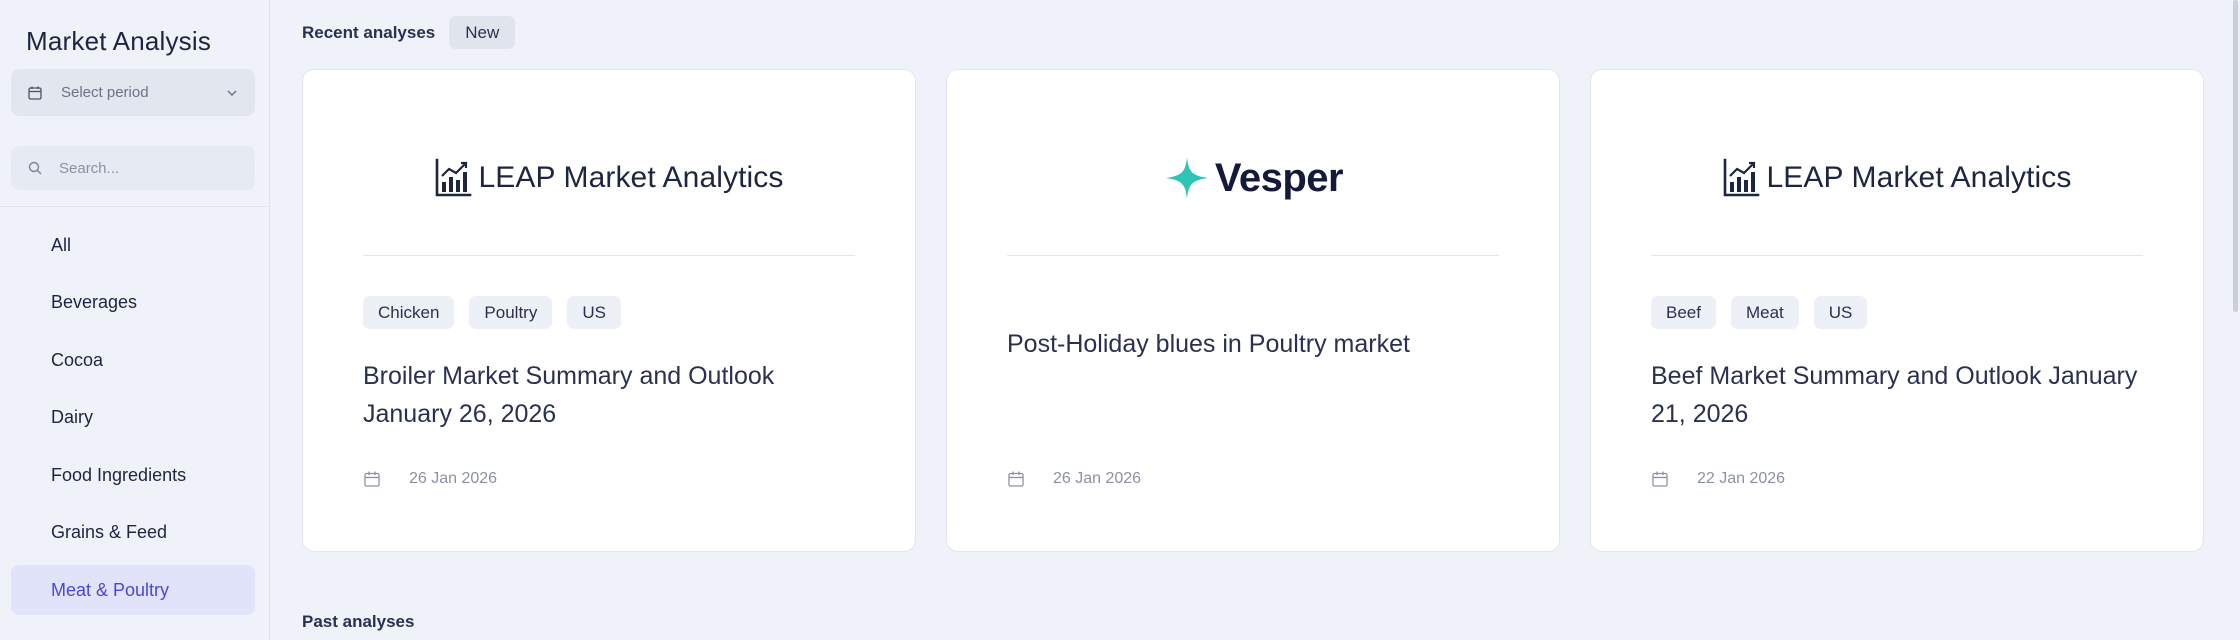  I want to click on logo-text: Vesper, so click(1279, 177).